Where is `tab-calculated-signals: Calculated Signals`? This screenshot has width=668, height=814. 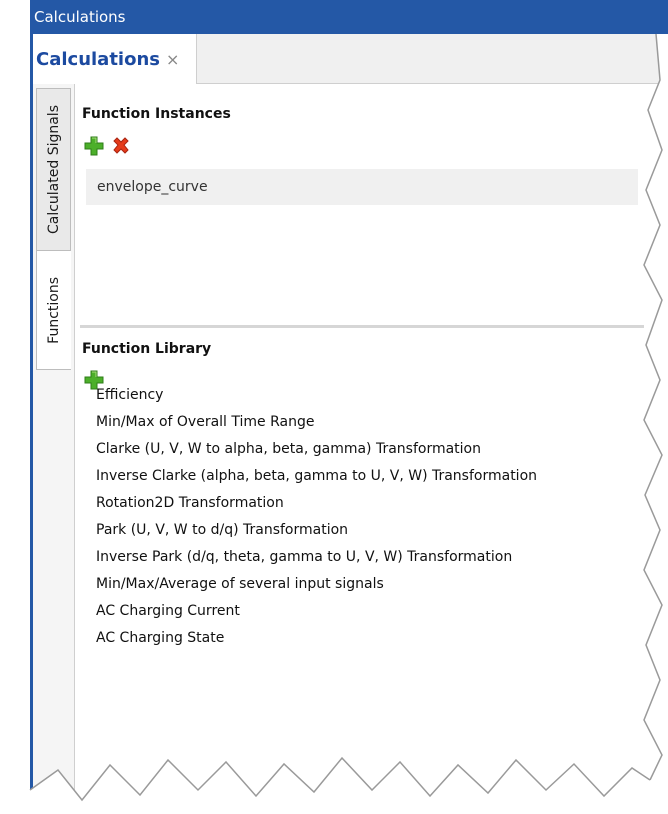
tab-calculated-signals: Calculated Signals is located at coordinates (53, 170).